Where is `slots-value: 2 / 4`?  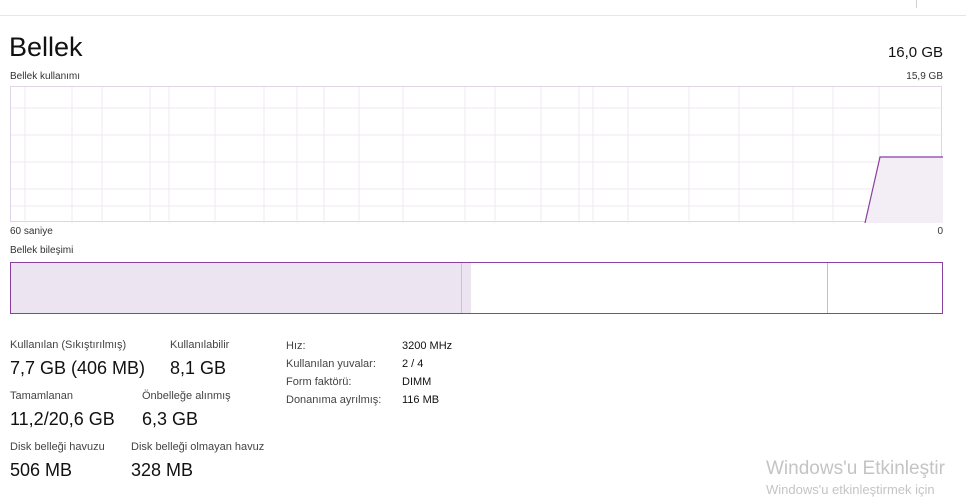 slots-value: 2 / 4 is located at coordinates (413, 364).